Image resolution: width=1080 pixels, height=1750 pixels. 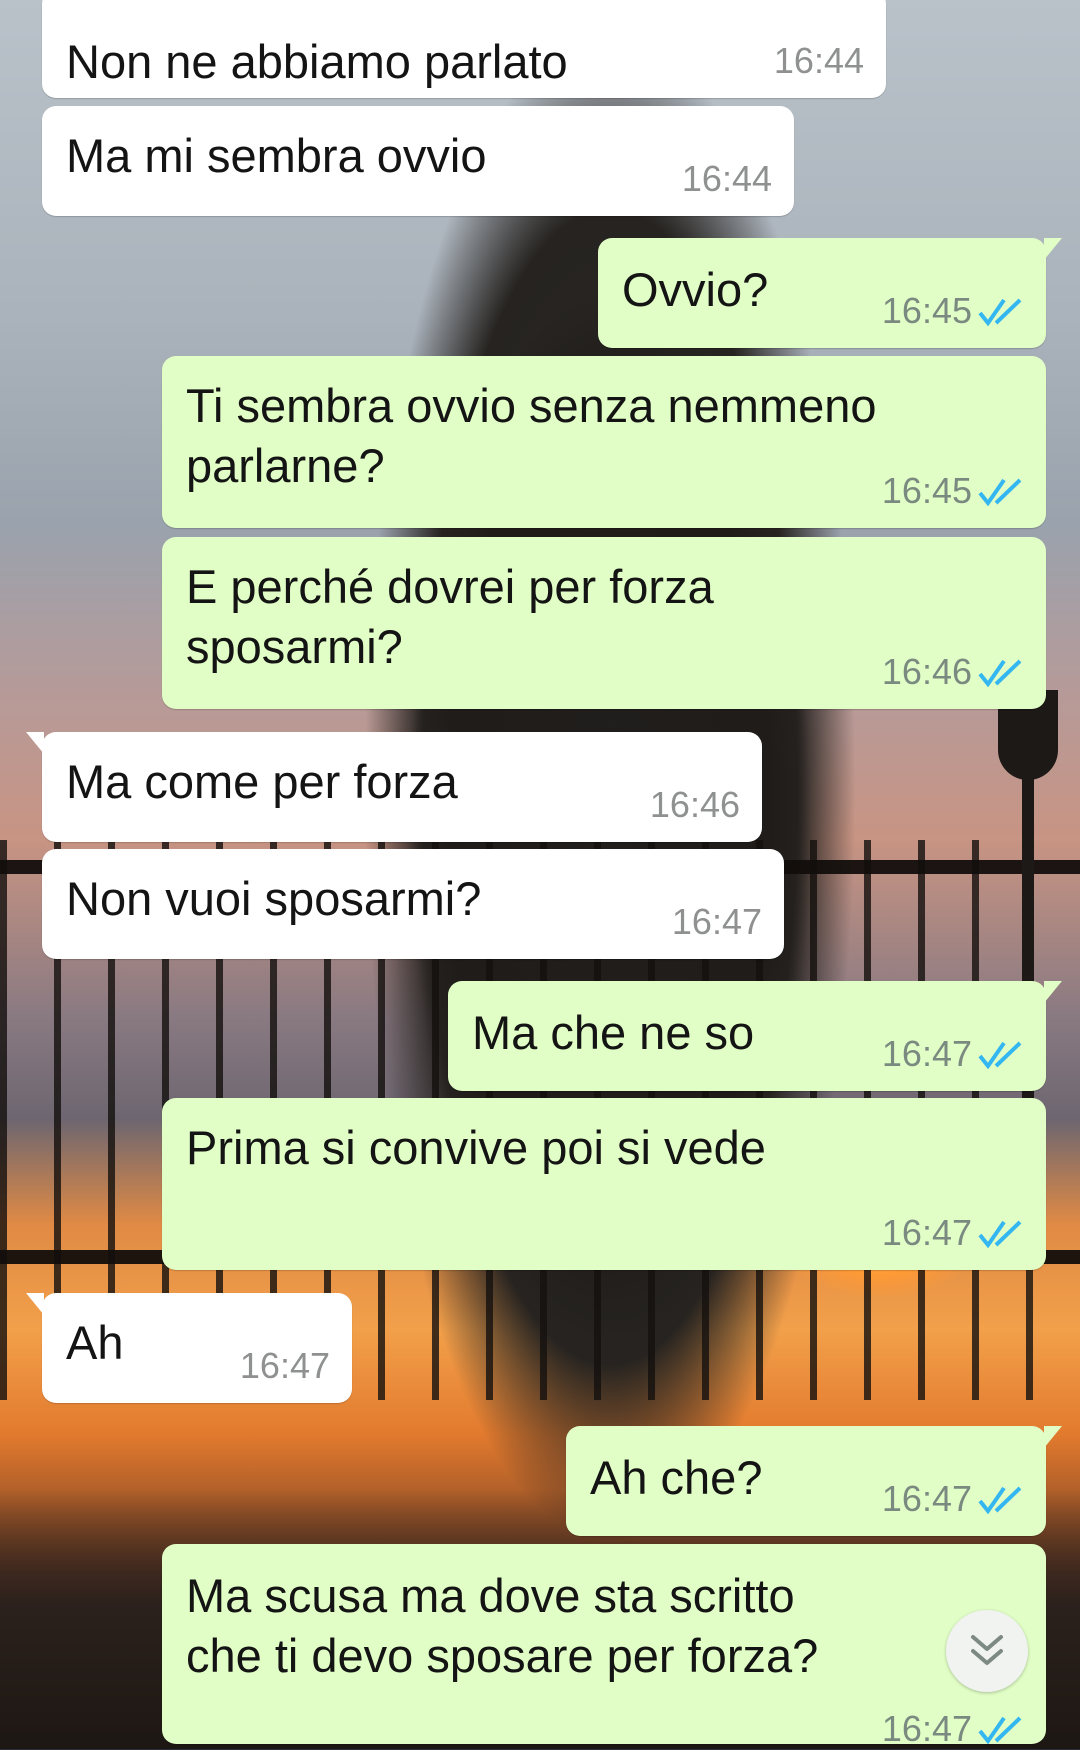 What do you see at coordinates (476, 1147) in the screenshot?
I see `message-text: Prima si convive poi si vede` at bounding box center [476, 1147].